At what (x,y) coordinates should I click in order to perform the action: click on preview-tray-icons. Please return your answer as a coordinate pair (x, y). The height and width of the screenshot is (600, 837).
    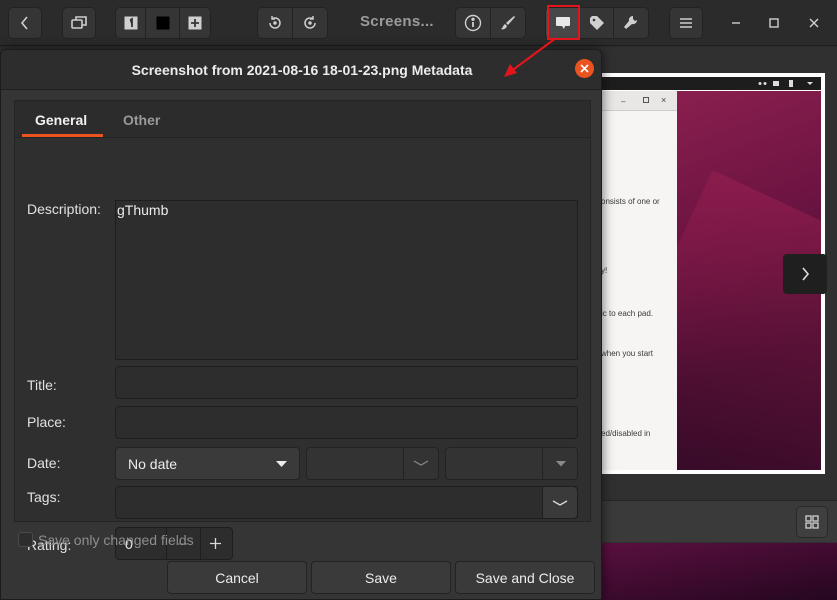
    Looking at the image, I should click on (785, 83).